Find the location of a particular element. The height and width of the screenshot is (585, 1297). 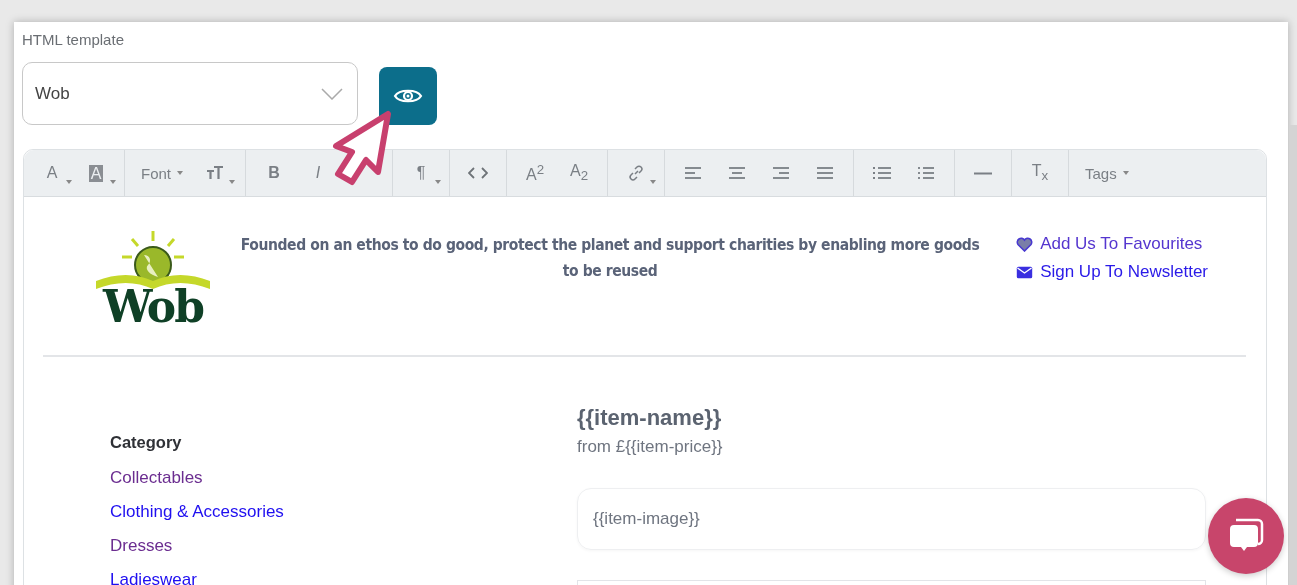

mail-icon is located at coordinates (1025, 272).